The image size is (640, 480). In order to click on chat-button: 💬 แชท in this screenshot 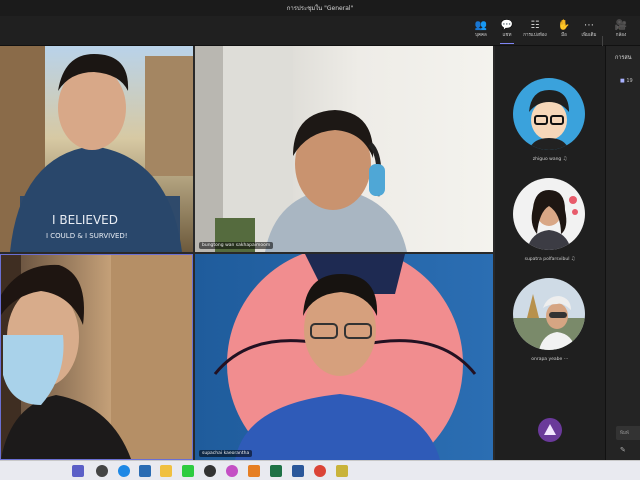, I will do `click(507, 31)`.